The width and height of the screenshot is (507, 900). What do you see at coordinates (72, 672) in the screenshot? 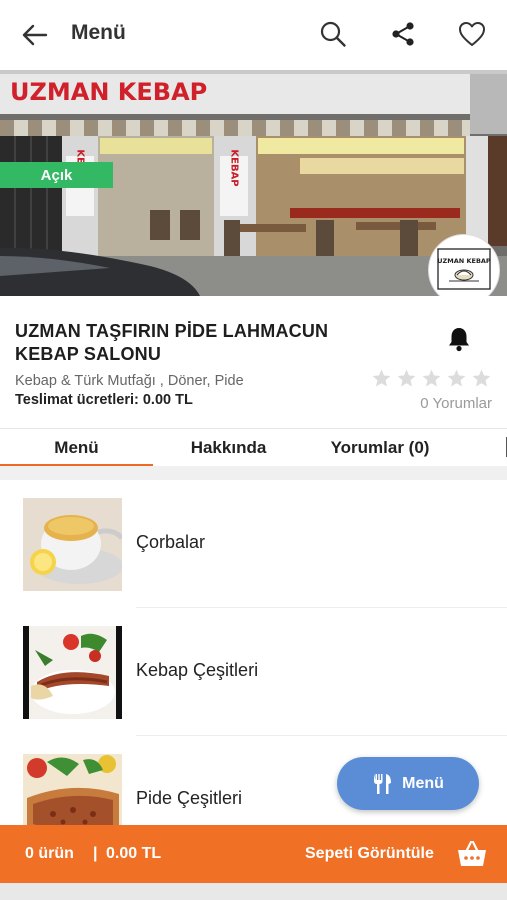
I see `kebab-image` at bounding box center [72, 672].